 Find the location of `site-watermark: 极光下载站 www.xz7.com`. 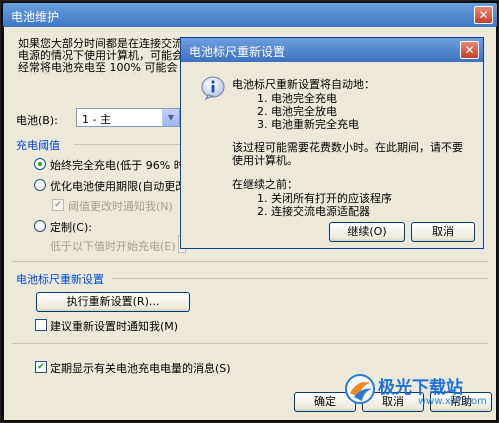

site-watermark: 极光下载站 www.xz7.com is located at coordinates (415, 394).